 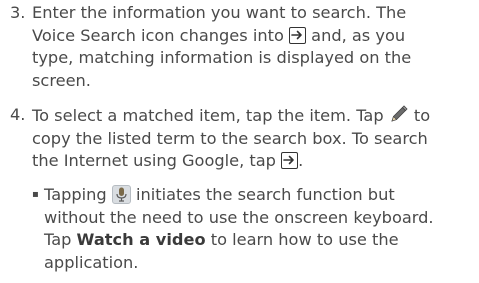 What do you see at coordinates (301, 160) in the screenshot?
I see `step-4-line-3-end: .` at bounding box center [301, 160].